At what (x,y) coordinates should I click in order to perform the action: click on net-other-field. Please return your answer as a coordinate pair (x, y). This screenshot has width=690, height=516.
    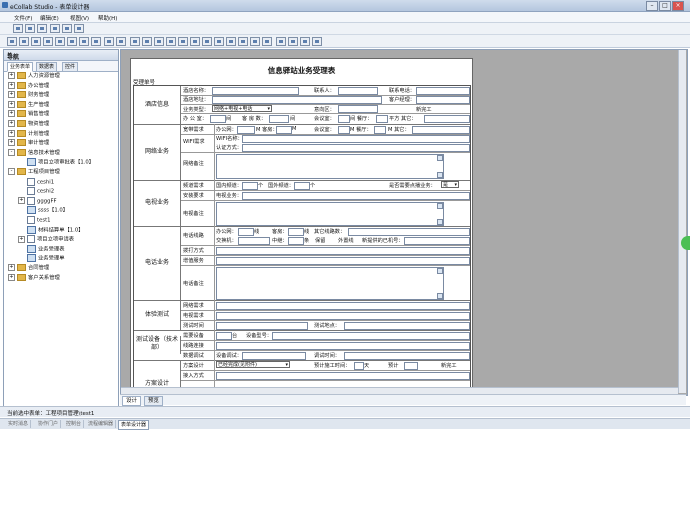
    Looking at the image, I should click on (441, 130).